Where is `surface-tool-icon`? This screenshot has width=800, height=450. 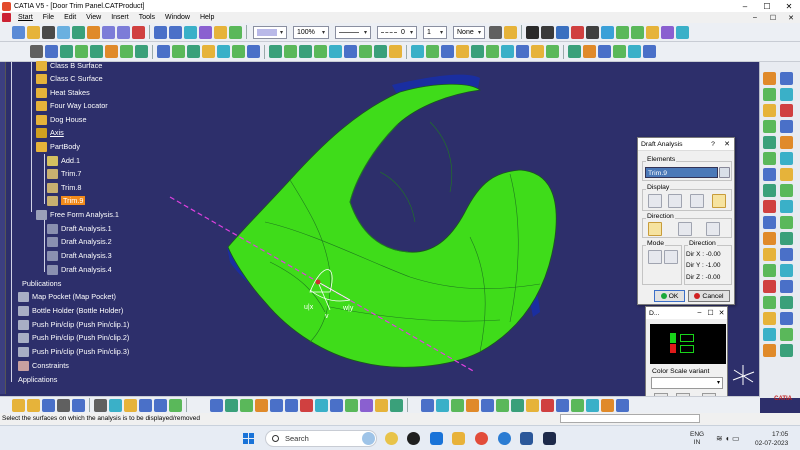
surface-tool-icon is located at coordinates (502, 405).